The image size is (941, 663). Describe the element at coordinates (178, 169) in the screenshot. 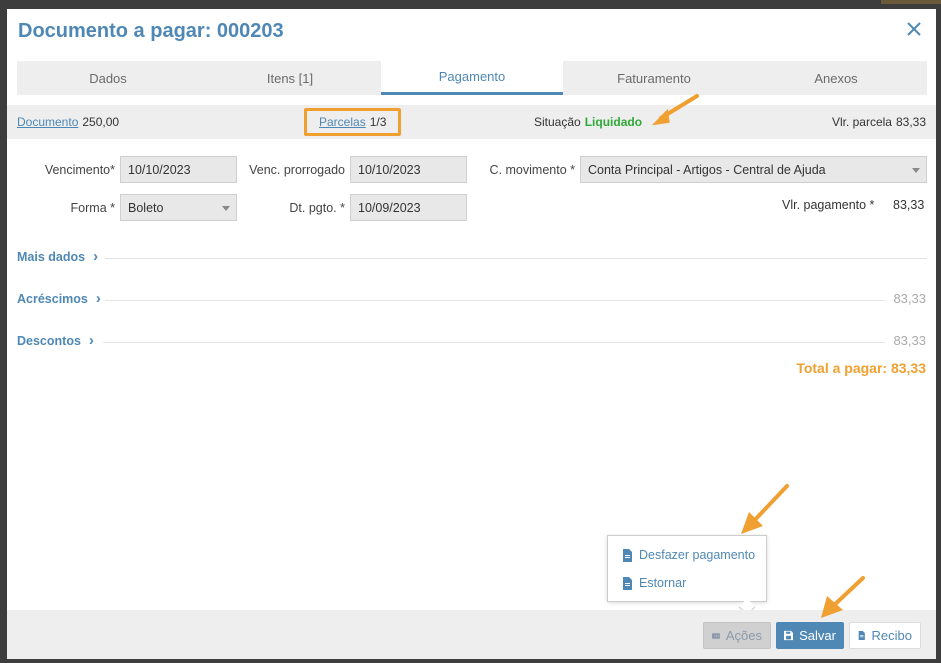

I see `vencimento-field: 10/10/2023` at that location.